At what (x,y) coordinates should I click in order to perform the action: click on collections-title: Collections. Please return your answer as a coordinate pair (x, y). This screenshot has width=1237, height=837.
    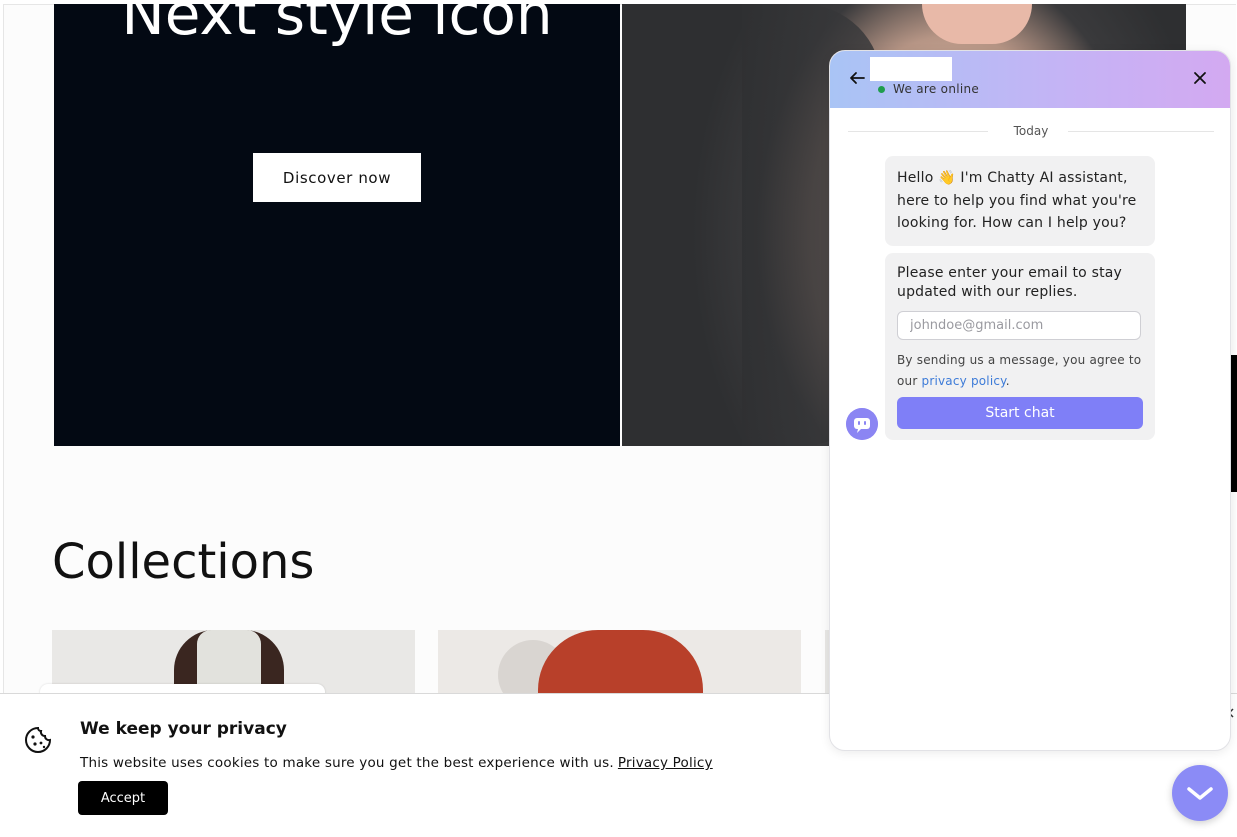
    Looking at the image, I should click on (183, 562).